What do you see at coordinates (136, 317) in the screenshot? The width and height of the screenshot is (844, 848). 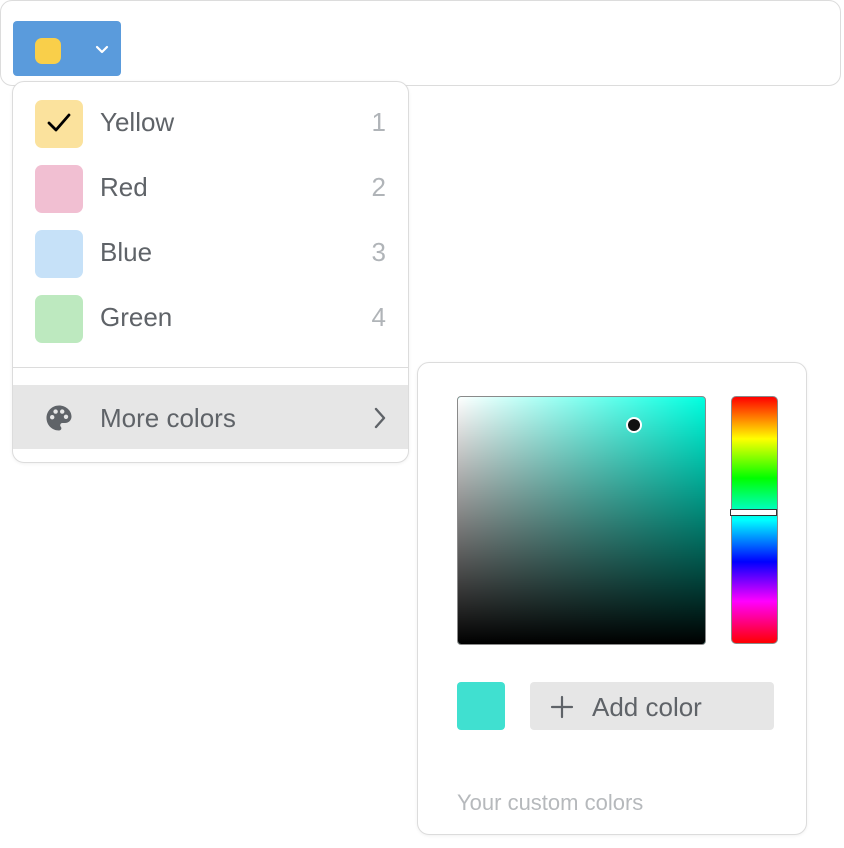 I see `color-option-label: Green` at bounding box center [136, 317].